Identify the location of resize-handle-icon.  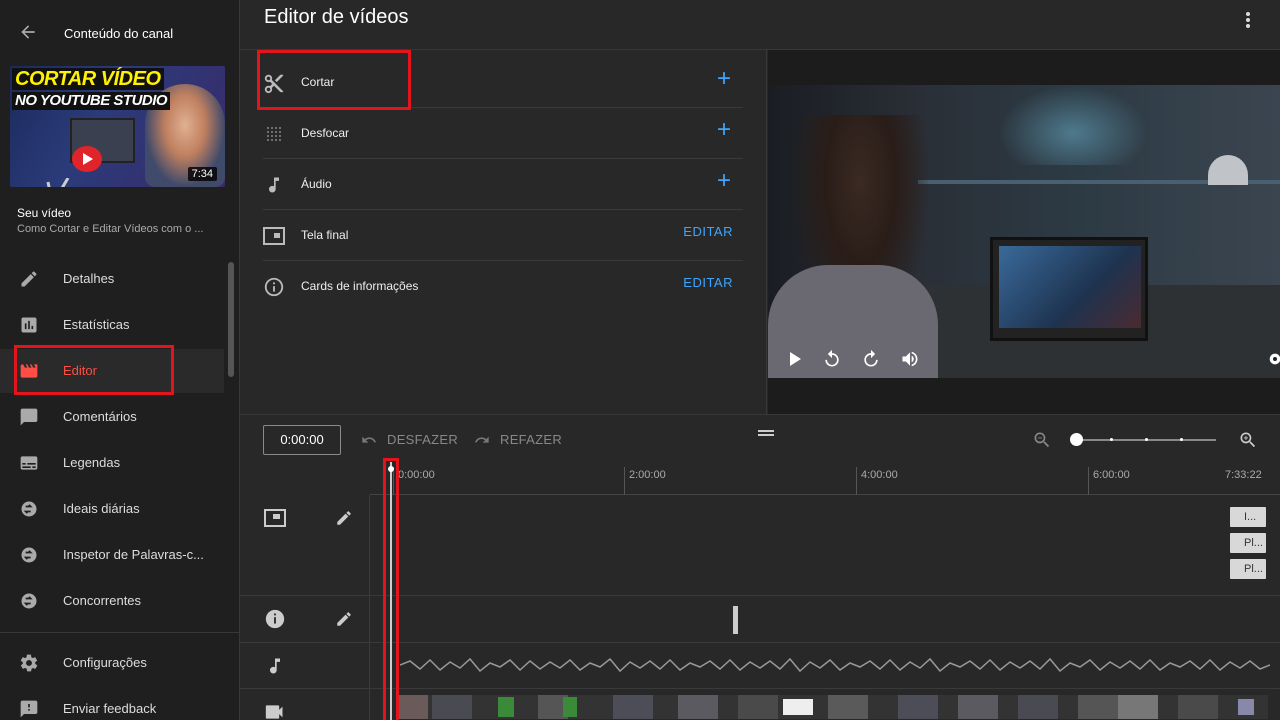
(766, 433).